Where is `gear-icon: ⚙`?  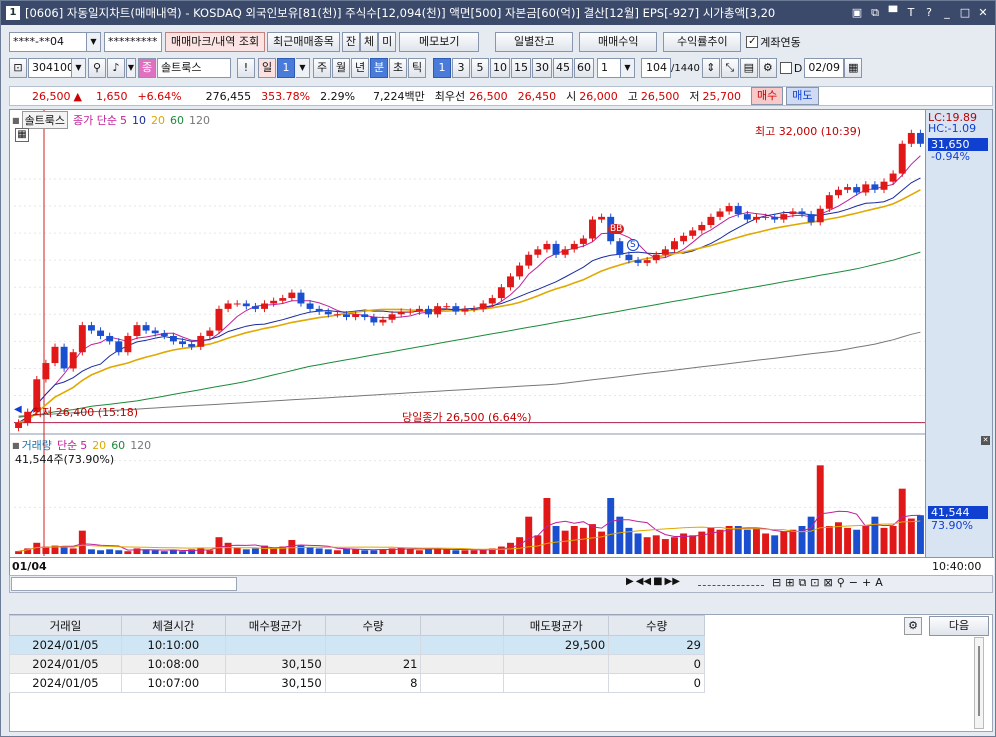 gear-icon: ⚙ is located at coordinates (767, 68).